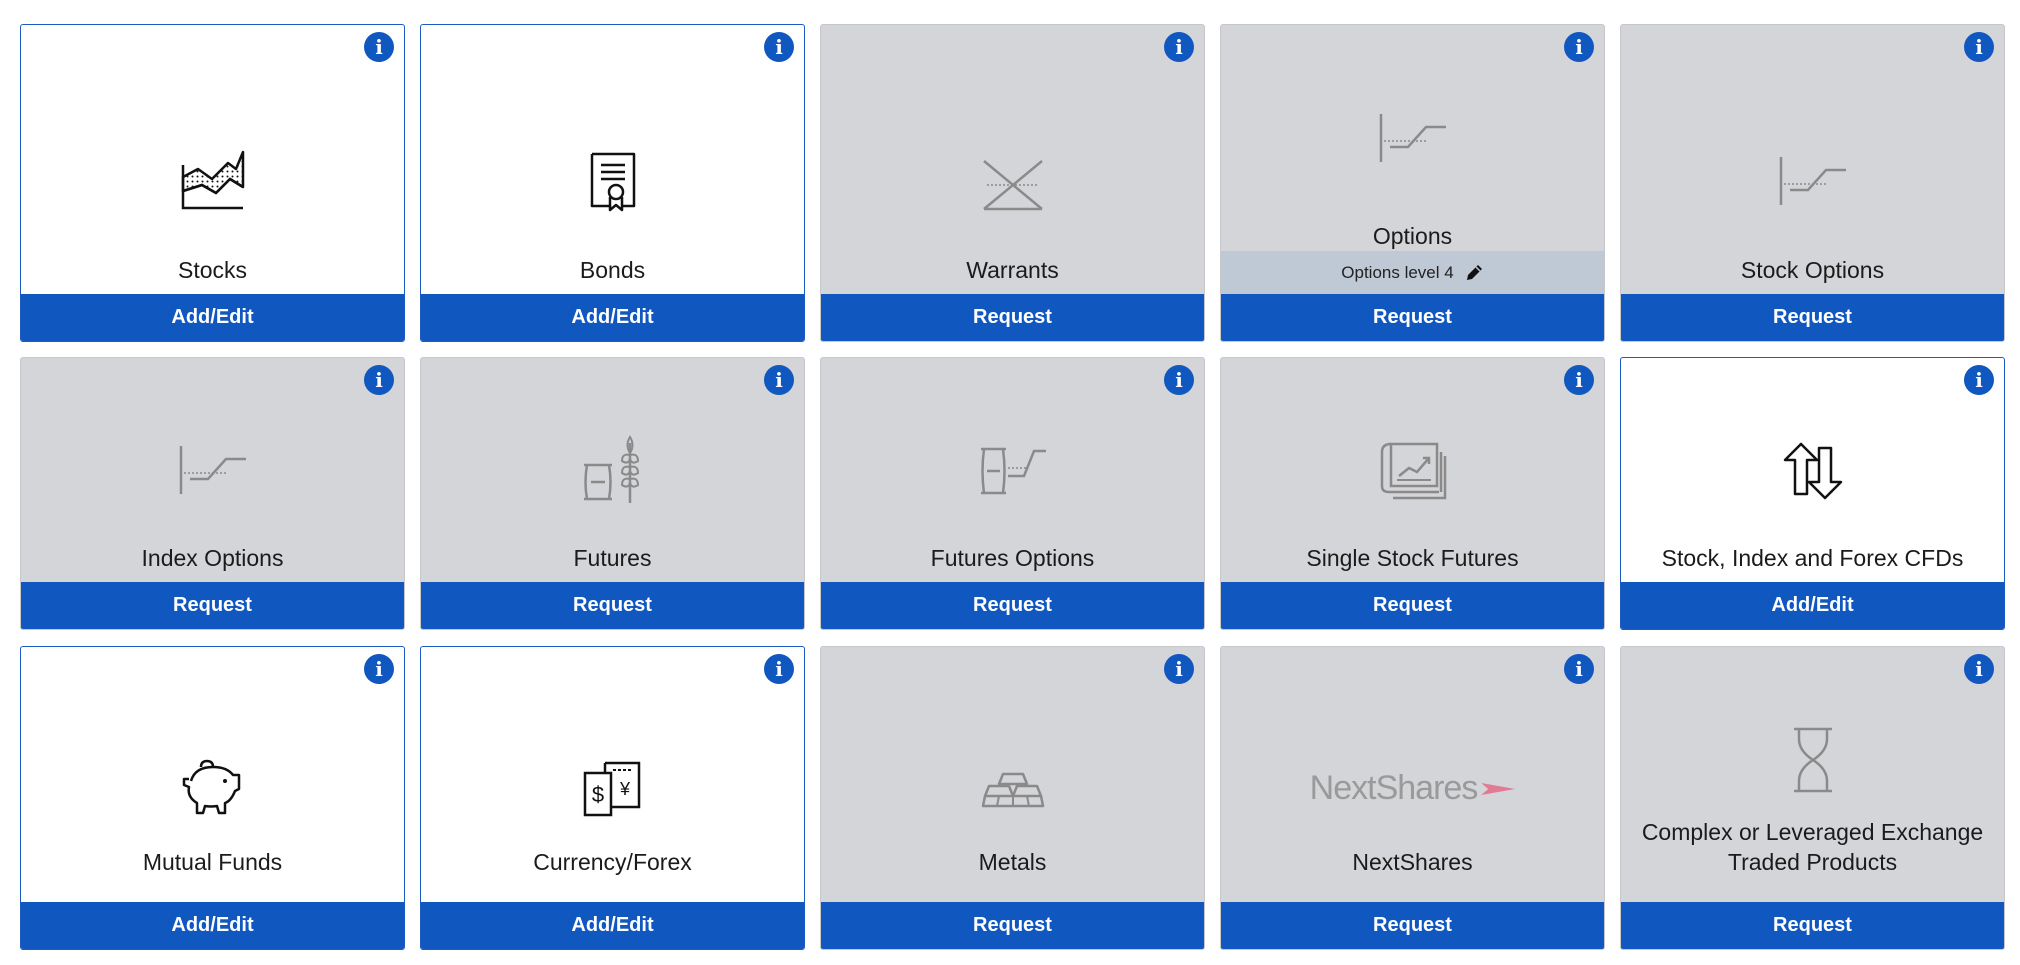  What do you see at coordinates (1474, 273) in the screenshot?
I see `pencil-icon` at bounding box center [1474, 273].